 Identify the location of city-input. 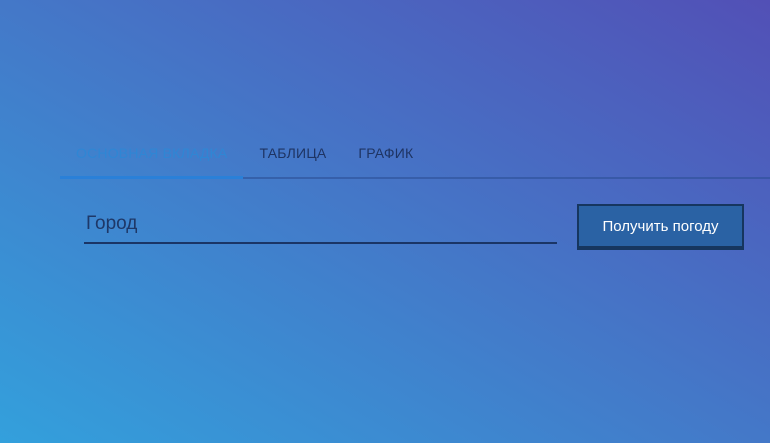
(320, 224).